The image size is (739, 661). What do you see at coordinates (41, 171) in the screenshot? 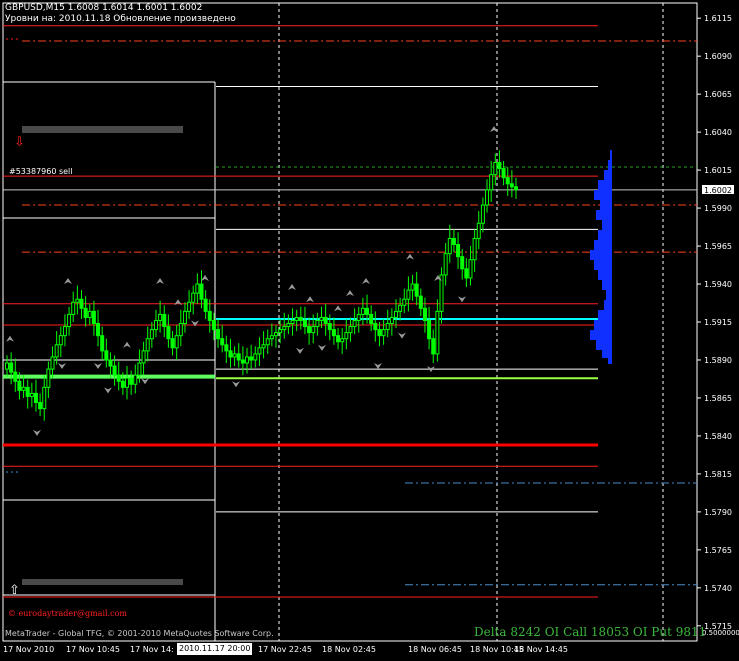
I see `order-label: #53387960 sell` at bounding box center [41, 171].